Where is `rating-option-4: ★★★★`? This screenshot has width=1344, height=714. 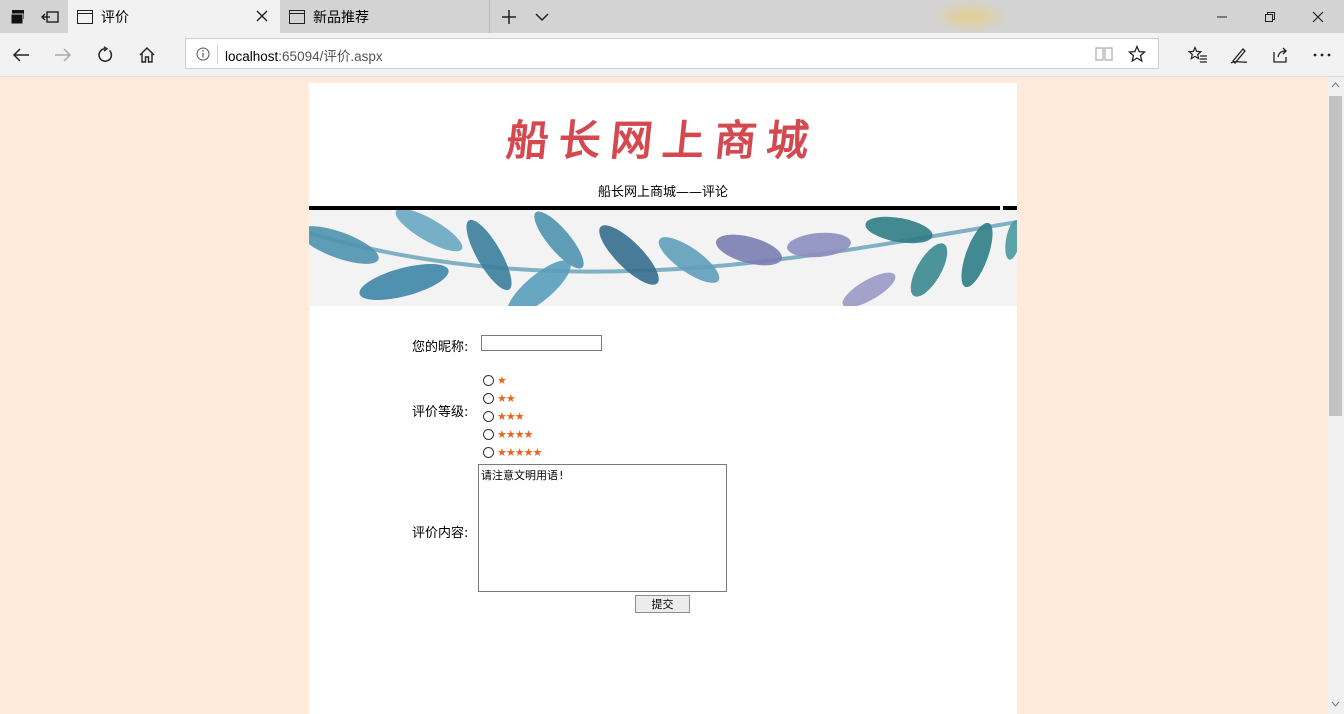 rating-option-4: ★★★★ is located at coordinates (508, 434).